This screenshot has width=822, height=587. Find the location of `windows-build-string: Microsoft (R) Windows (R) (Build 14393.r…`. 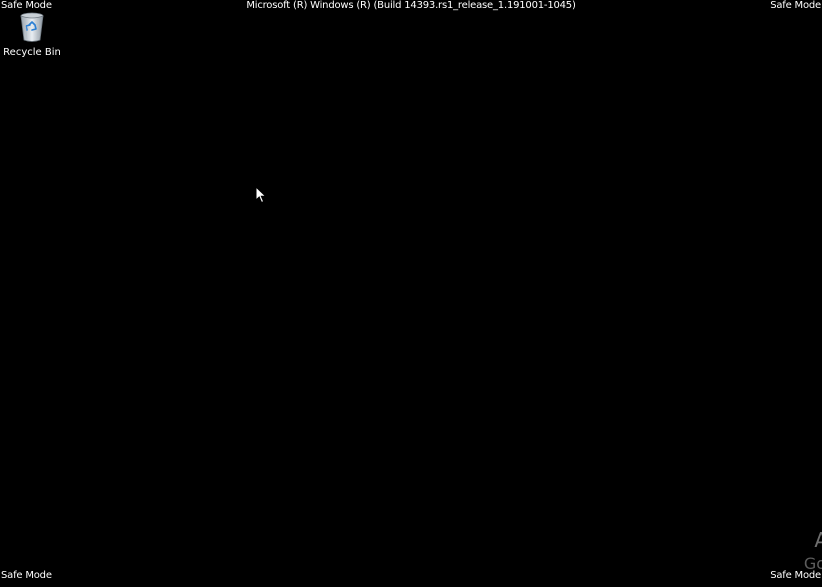

windows-build-string: Microsoft (R) Windows (R) (Build 14393.r… is located at coordinates (411, 5).